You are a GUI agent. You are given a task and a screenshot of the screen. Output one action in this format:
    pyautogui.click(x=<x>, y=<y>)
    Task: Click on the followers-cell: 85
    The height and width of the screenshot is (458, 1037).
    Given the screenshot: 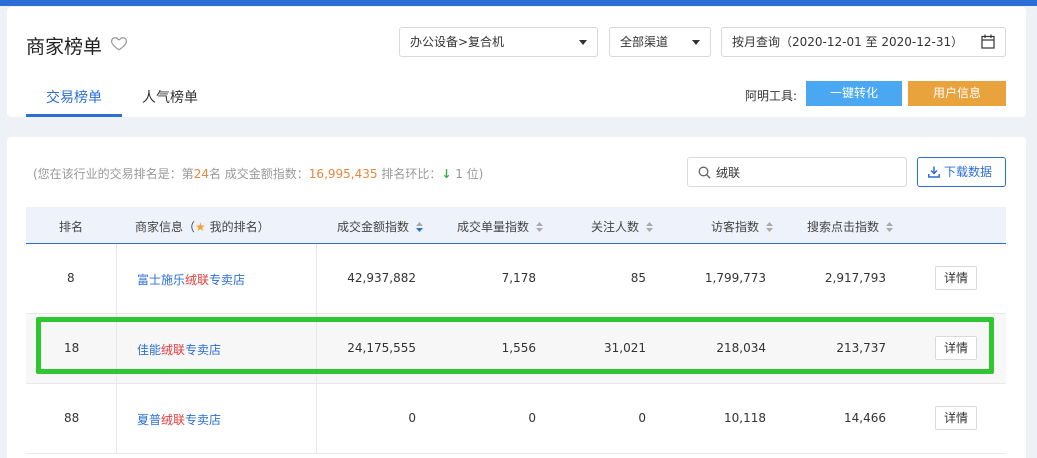 What is the action you would take?
    pyautogui.click(x=638, y=278)
    